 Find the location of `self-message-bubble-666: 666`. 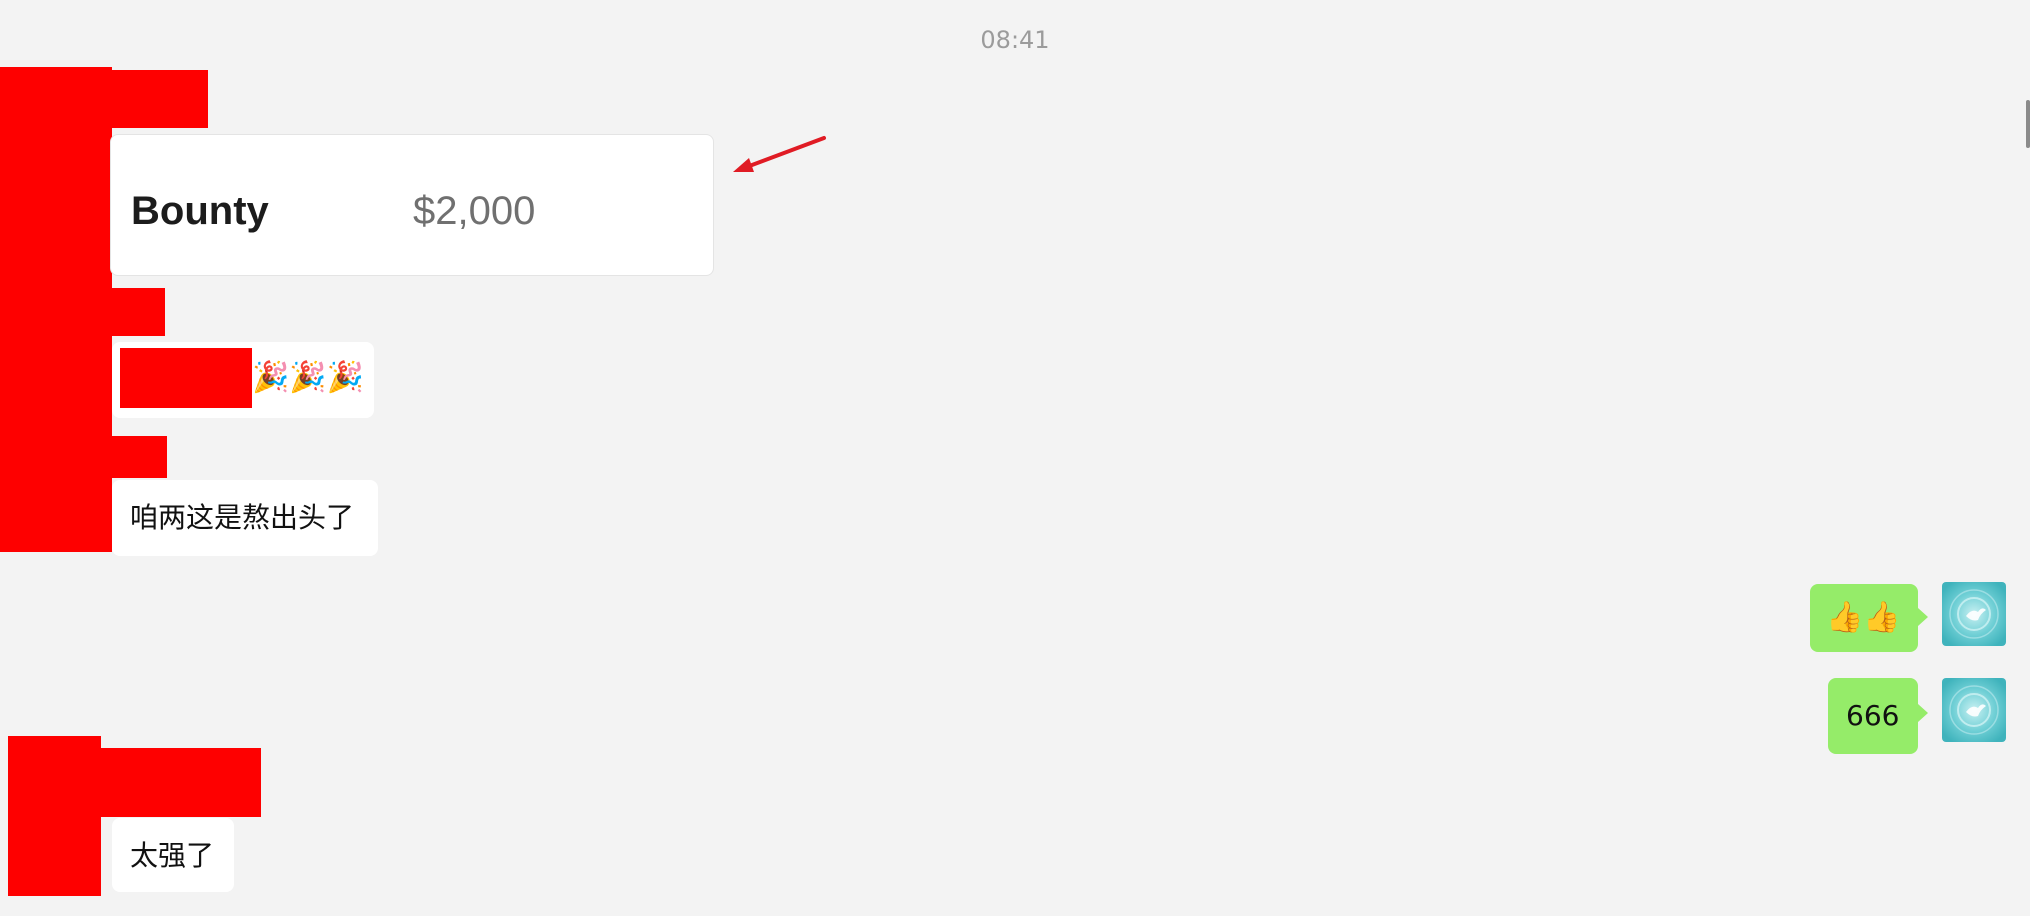

self-message-bubble-666: 666 is located at coordinates (1873, 716).